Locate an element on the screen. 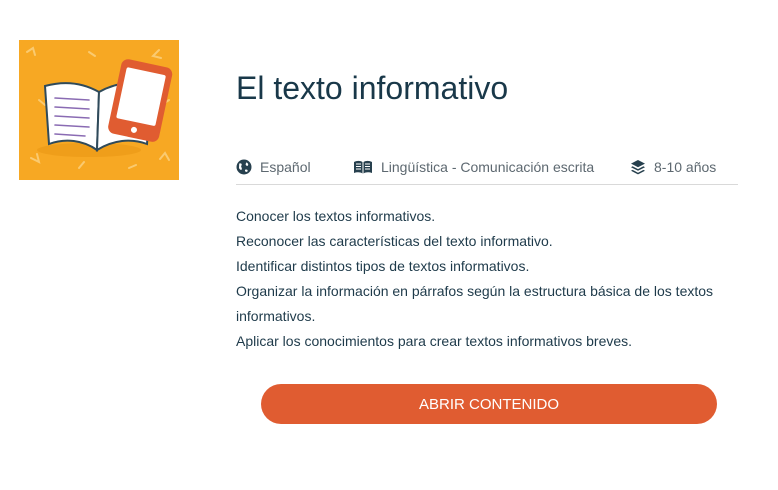 Image resolution: width=778 pixels, height=490 pixels. meta-language: Español is located at coordinates (273, 167).